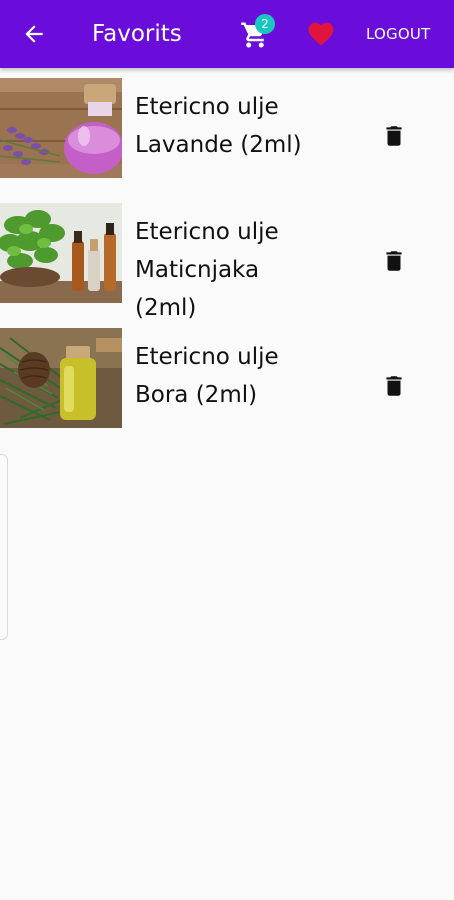  Describe the element at coordinates (4, 547) in the screenshot. I see `drawer-edge` at that location.